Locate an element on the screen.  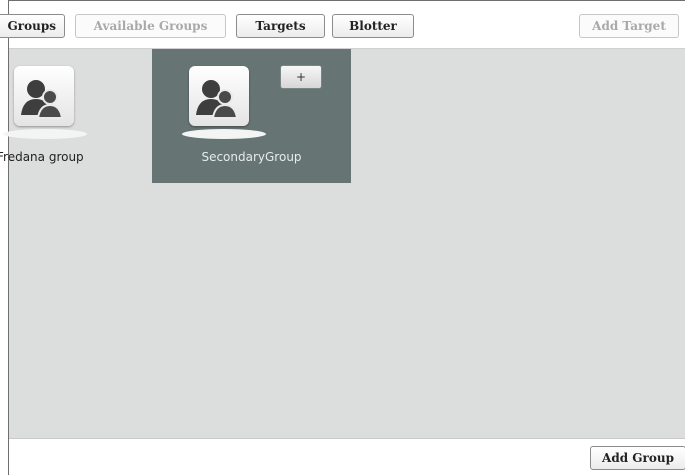
tab-blotter: Blotter is located at coordinates (373, 26).